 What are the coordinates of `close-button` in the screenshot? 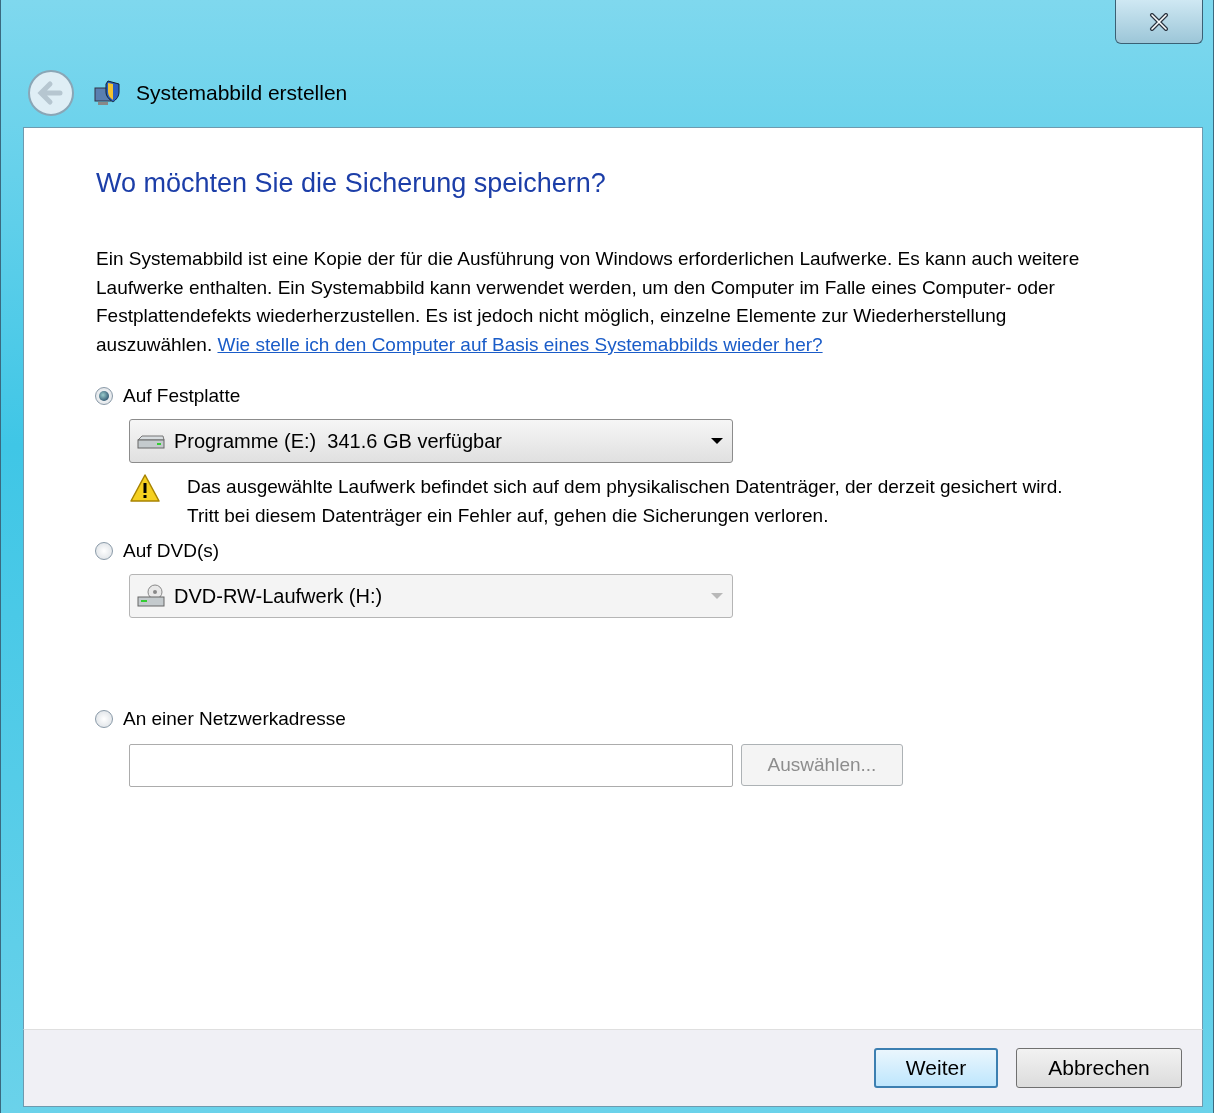 It's located at (1159, 22).